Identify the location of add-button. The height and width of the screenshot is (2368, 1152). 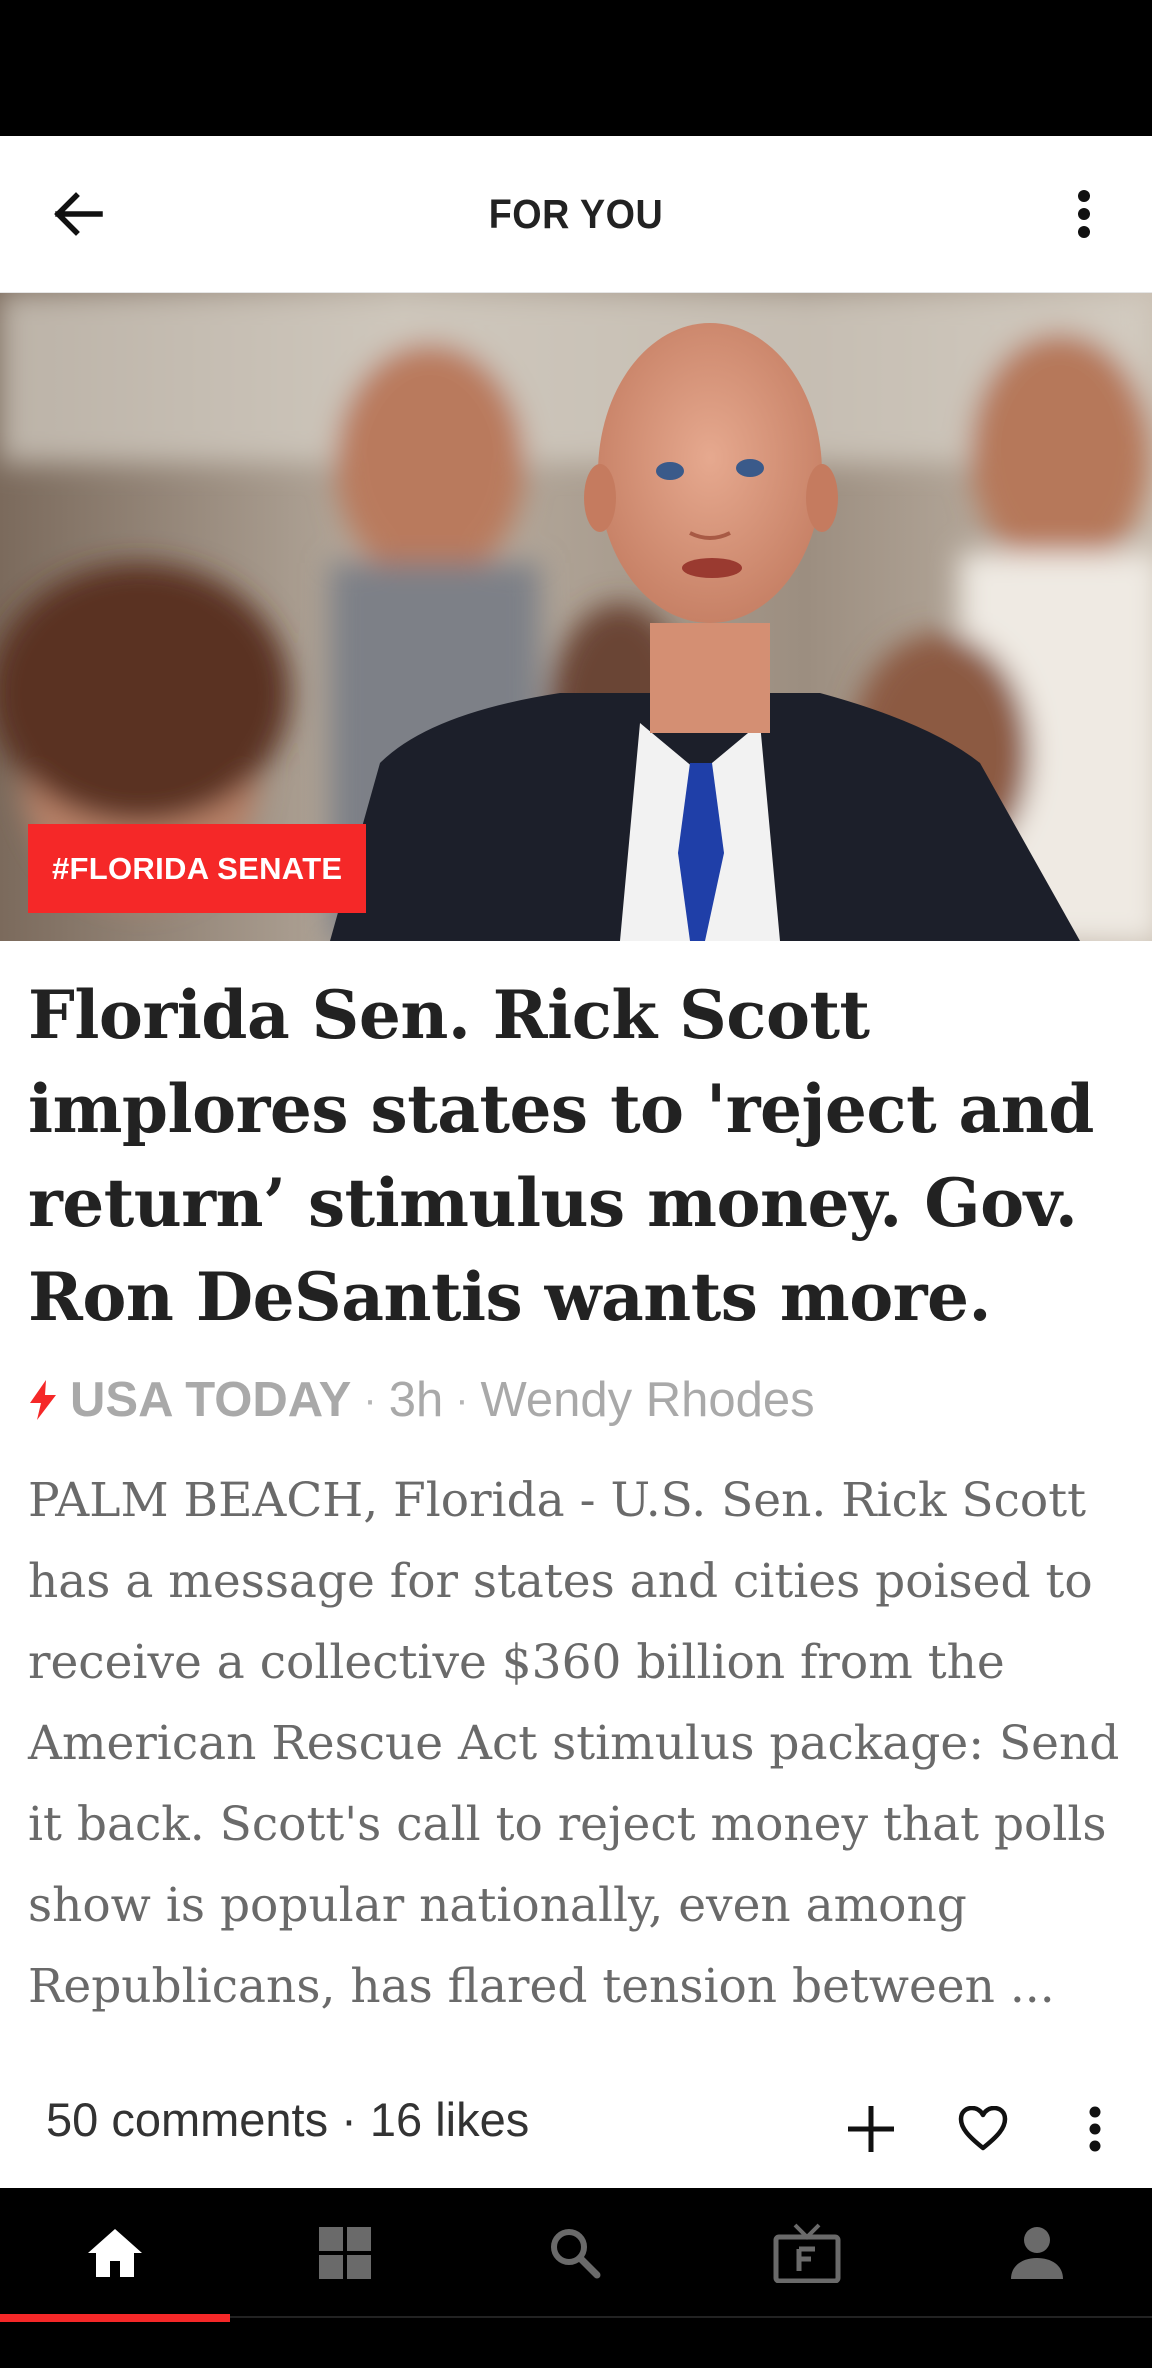
(871, 2129).